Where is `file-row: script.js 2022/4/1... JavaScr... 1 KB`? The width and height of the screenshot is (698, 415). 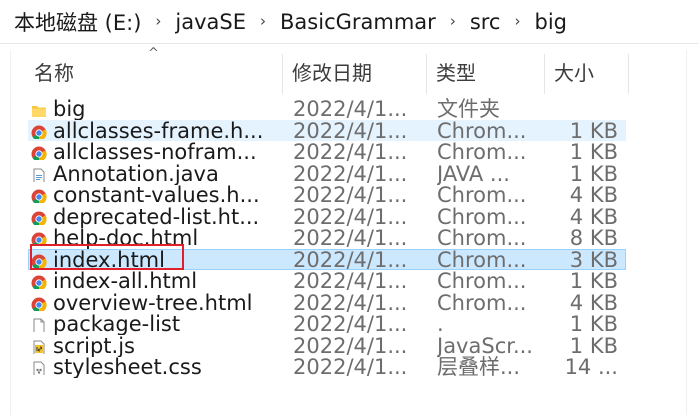 file-row: script.js 2022/4/1... JavaScr... 1 KB is located at coordinates (349, 346).